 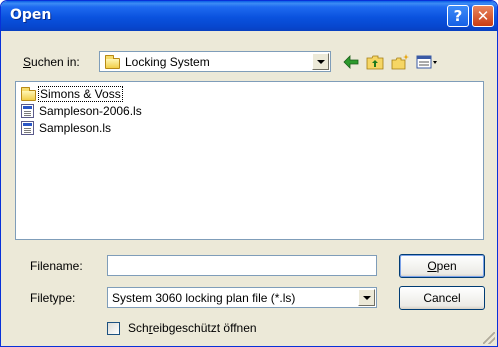 I want to click on back-icon, so click(x=351, y=62).